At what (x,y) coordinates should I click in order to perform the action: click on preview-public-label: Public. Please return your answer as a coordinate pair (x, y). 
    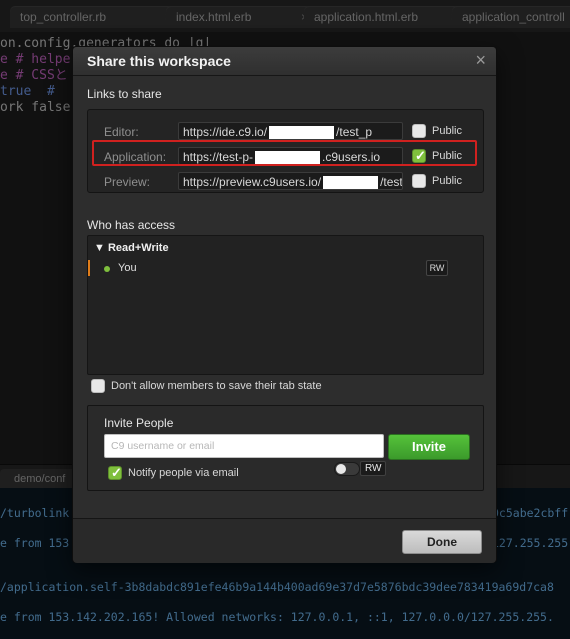
    Looking at the image, I should click on (447, 181).